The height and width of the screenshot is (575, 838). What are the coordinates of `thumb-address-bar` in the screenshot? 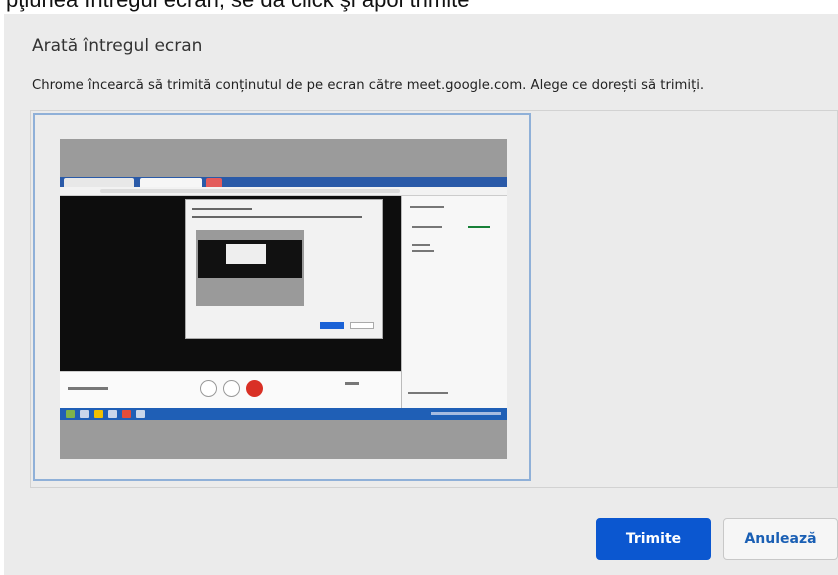 It's located at (283, 191).